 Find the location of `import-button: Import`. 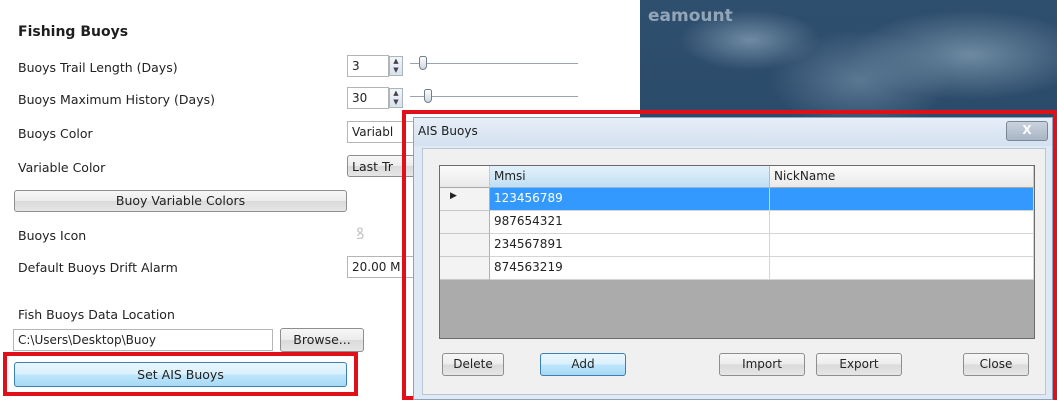

import-button: Import is located at coordinates (762, 364).